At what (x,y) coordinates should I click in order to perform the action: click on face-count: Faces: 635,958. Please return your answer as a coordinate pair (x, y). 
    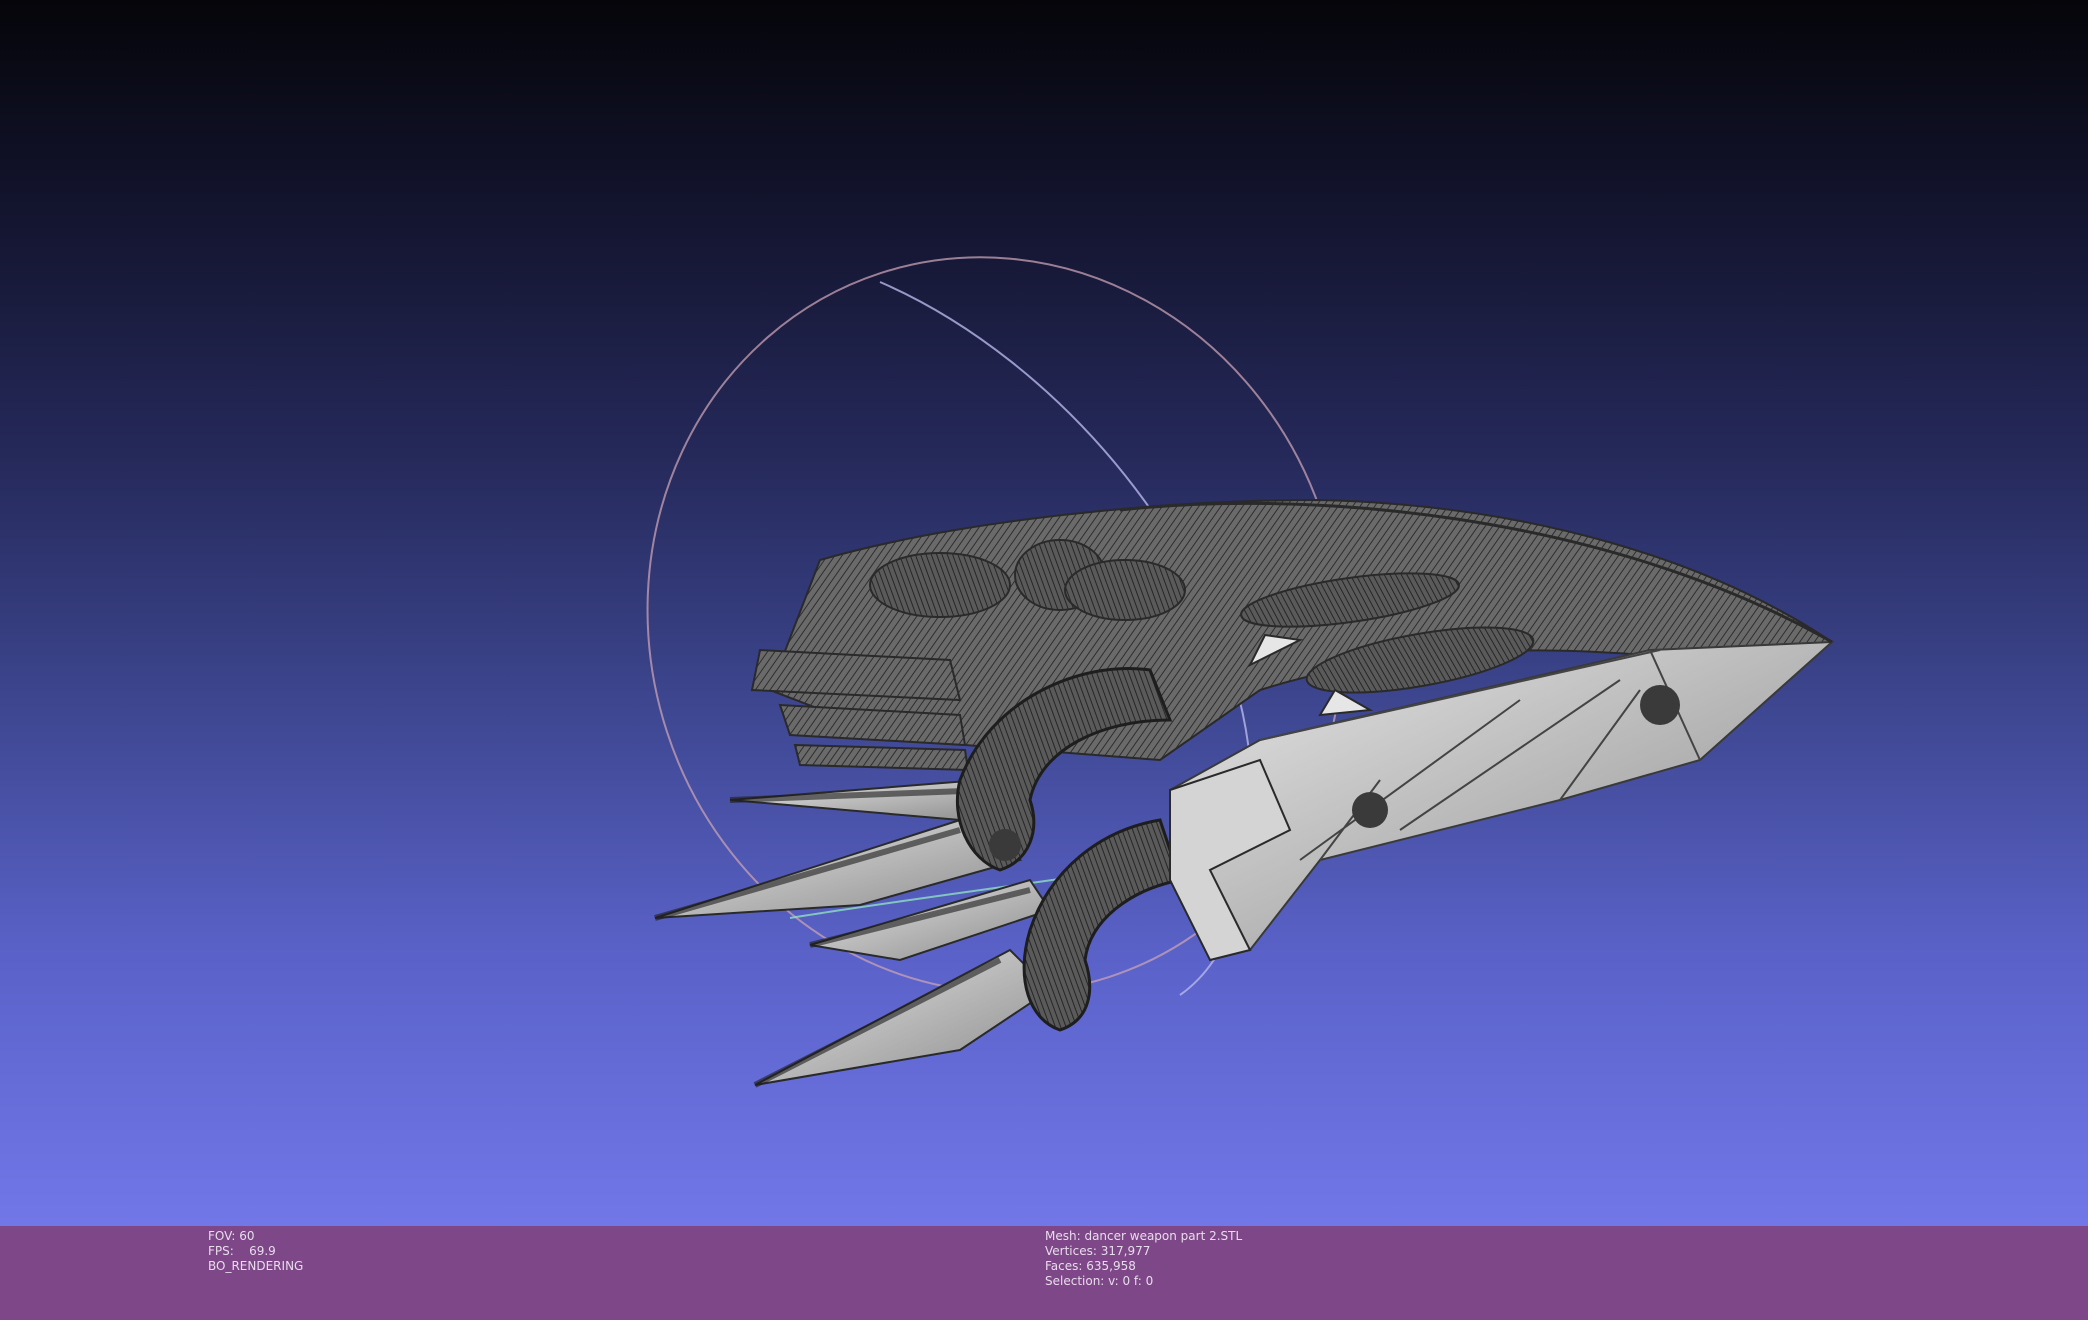
    Looking at the image, I should click on (1090, 1266).